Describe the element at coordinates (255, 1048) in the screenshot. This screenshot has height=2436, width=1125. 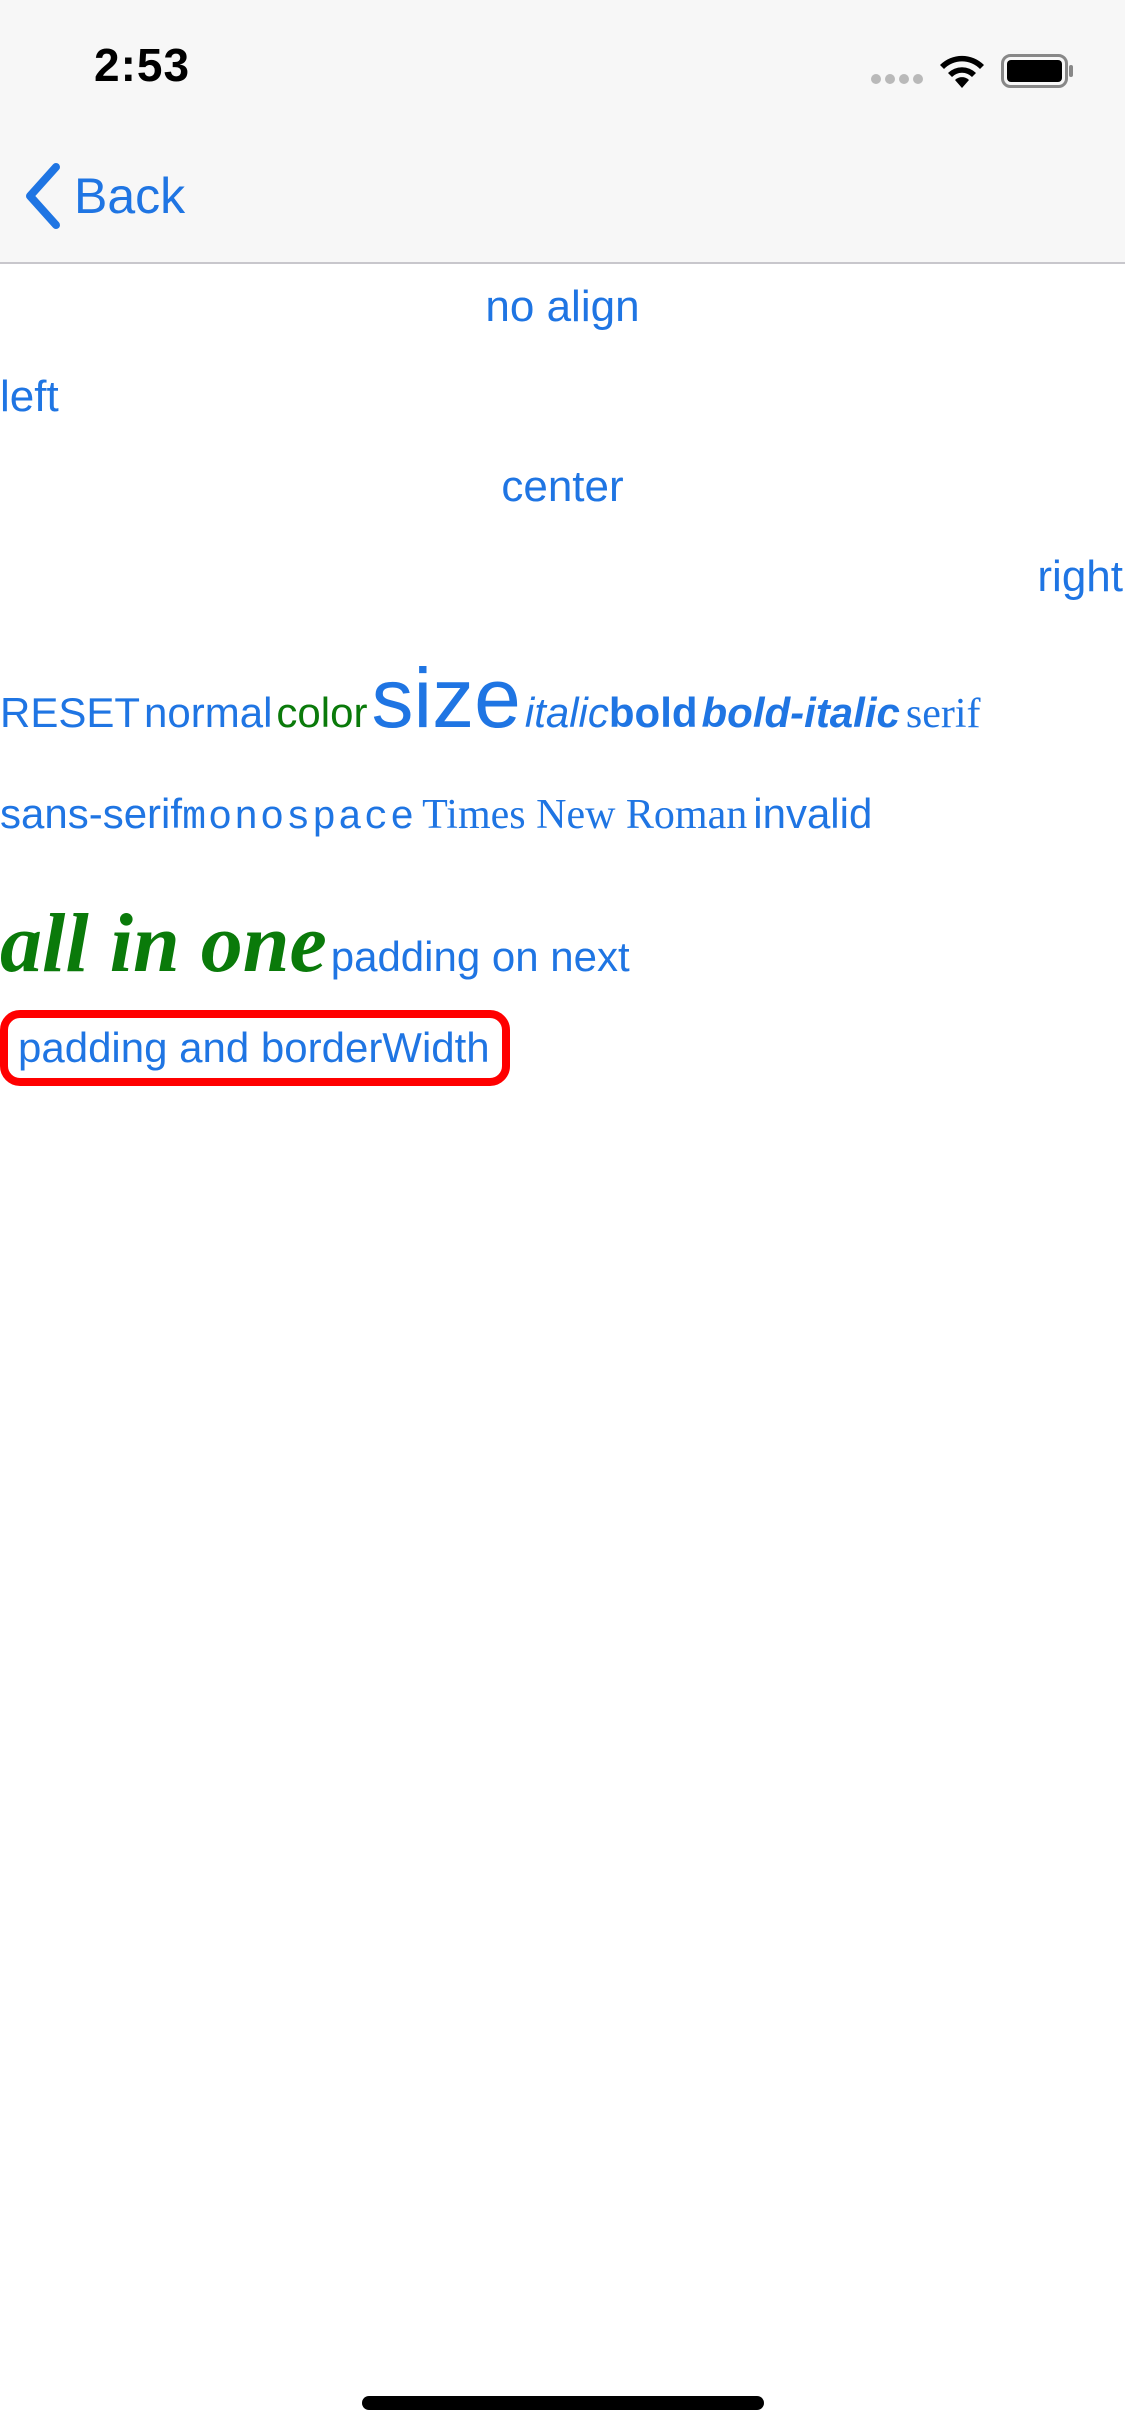
I see `bordered-text-box: padding and borderWidth` at that location.